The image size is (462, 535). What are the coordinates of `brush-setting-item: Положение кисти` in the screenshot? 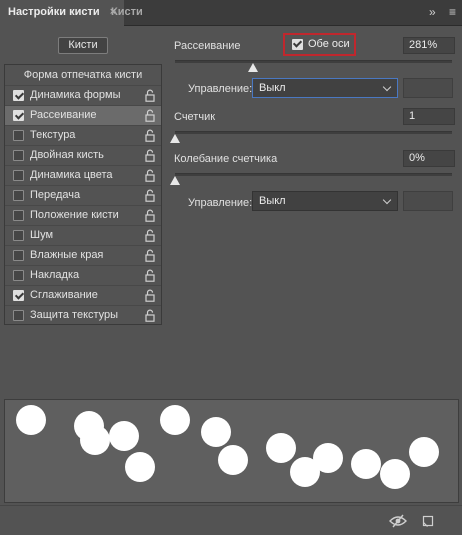 It's located at (83, 215).